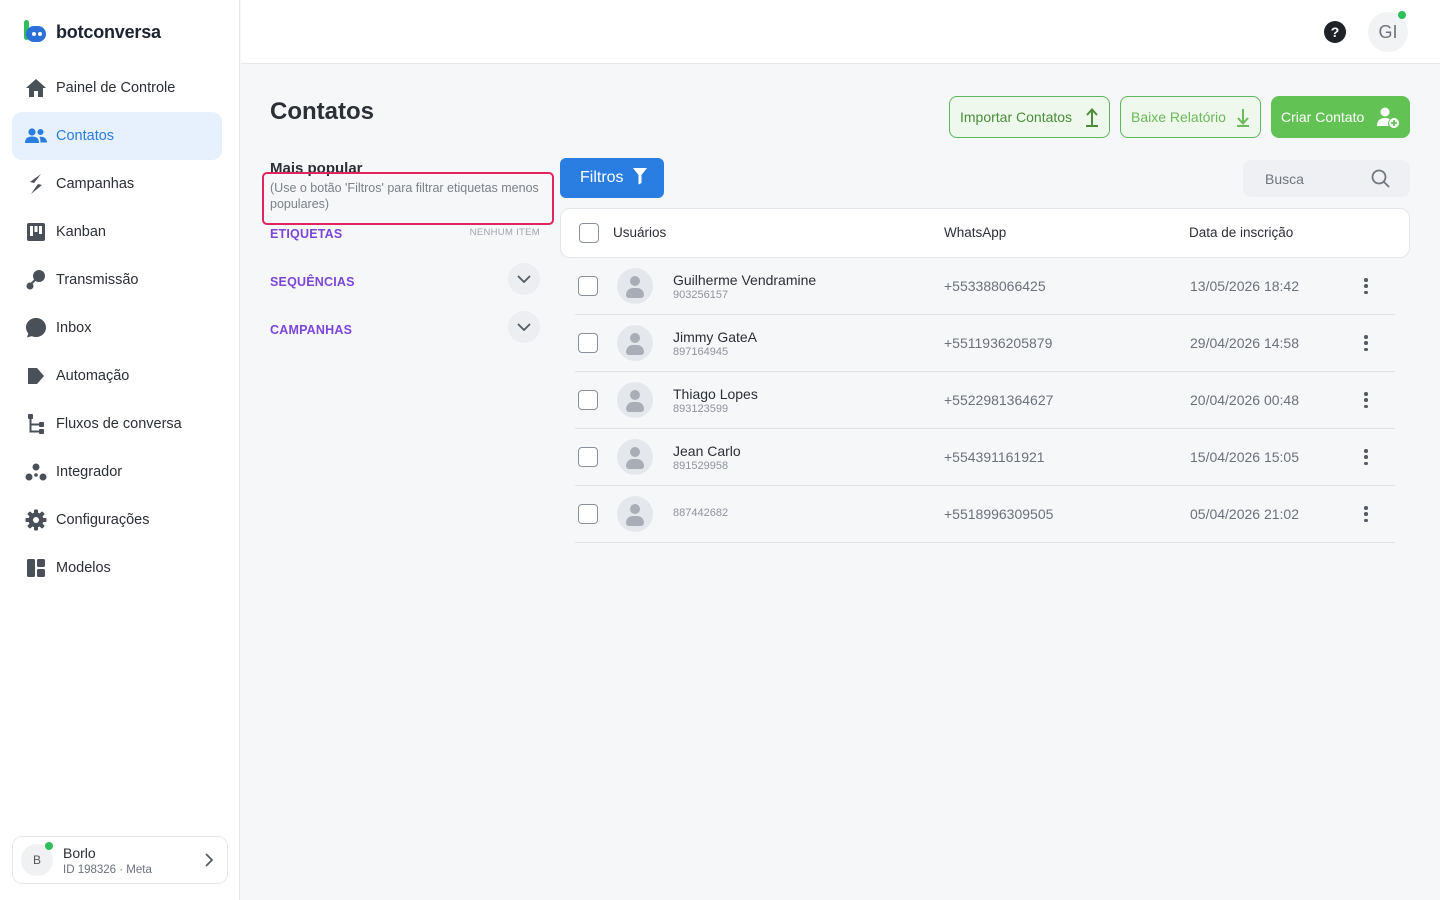  What do you see at coordinates (1016, 117) in the screenshot?
I see `import-contacts-label: Importar Contatos` at bounding box center [1016, 117].